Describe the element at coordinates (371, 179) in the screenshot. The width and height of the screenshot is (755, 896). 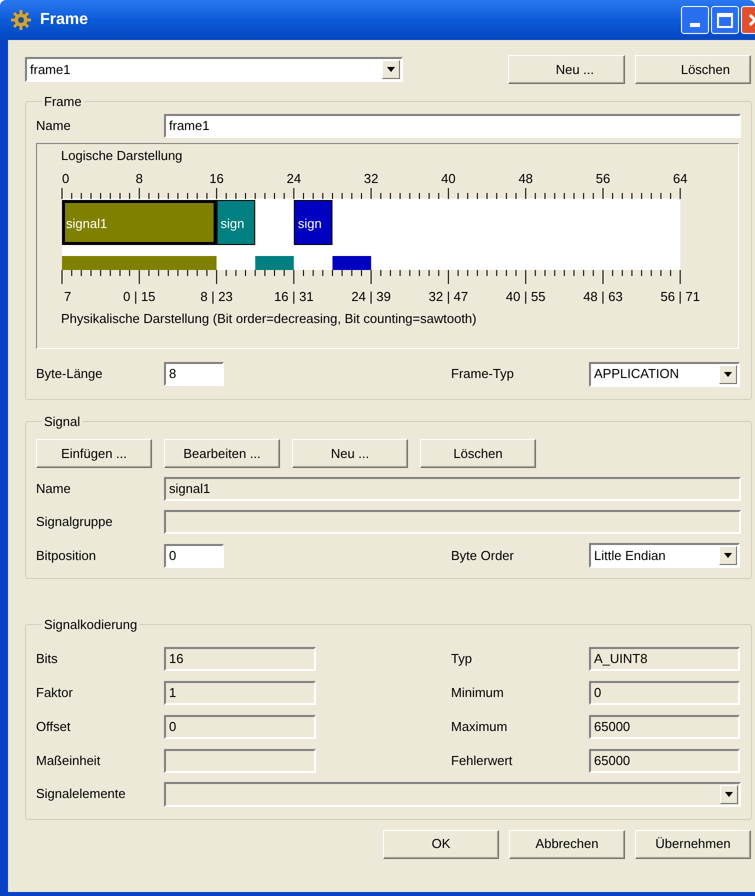
I see `tick-label: 32` at that location.